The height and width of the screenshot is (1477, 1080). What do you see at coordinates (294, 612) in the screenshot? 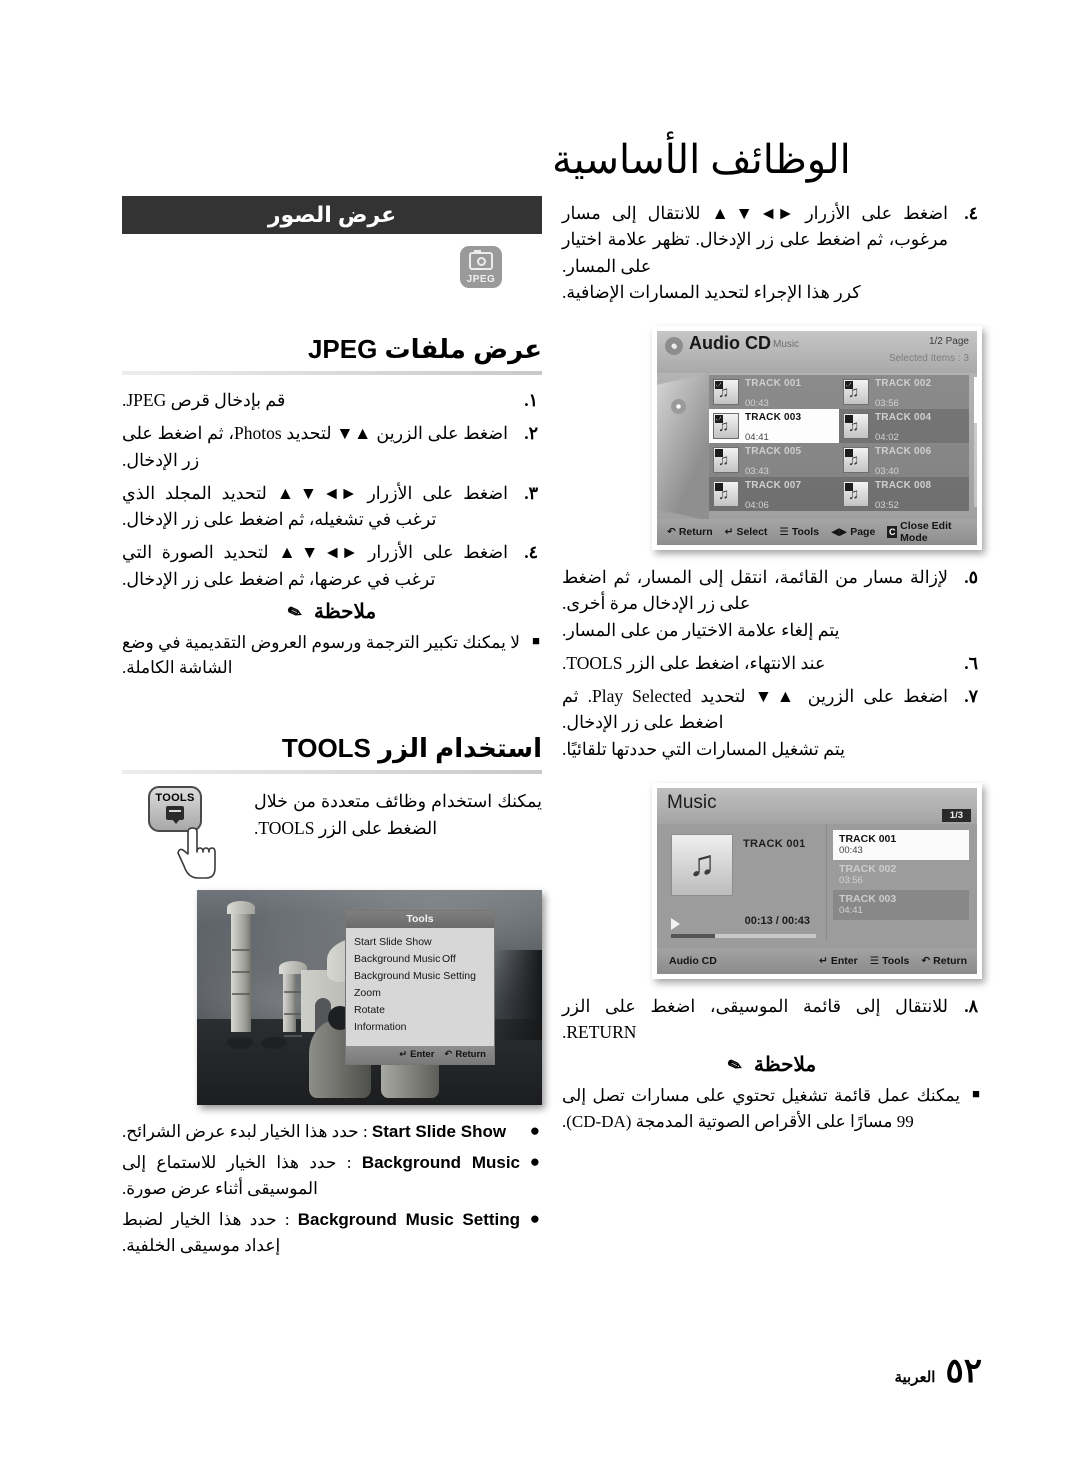
I see `pencil-icon: ✎` at bounding box center [294, 612].